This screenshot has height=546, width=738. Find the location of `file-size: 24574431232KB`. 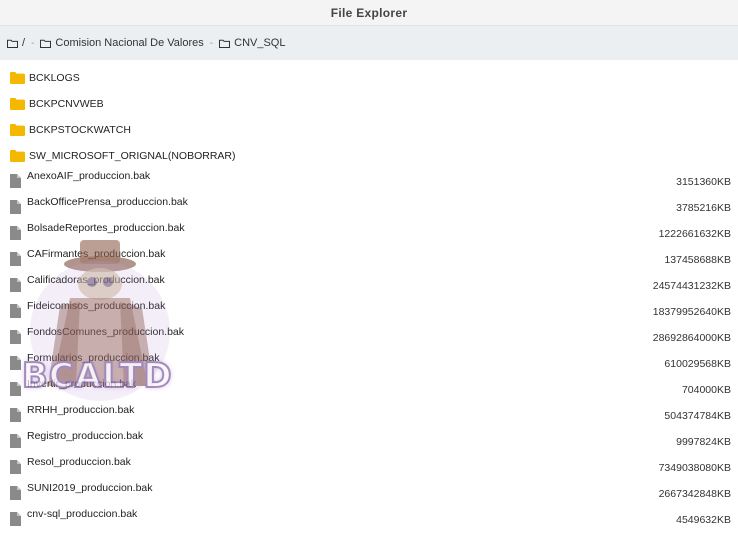

file-size: 24574431232KB is located at coordinates (691, 286).